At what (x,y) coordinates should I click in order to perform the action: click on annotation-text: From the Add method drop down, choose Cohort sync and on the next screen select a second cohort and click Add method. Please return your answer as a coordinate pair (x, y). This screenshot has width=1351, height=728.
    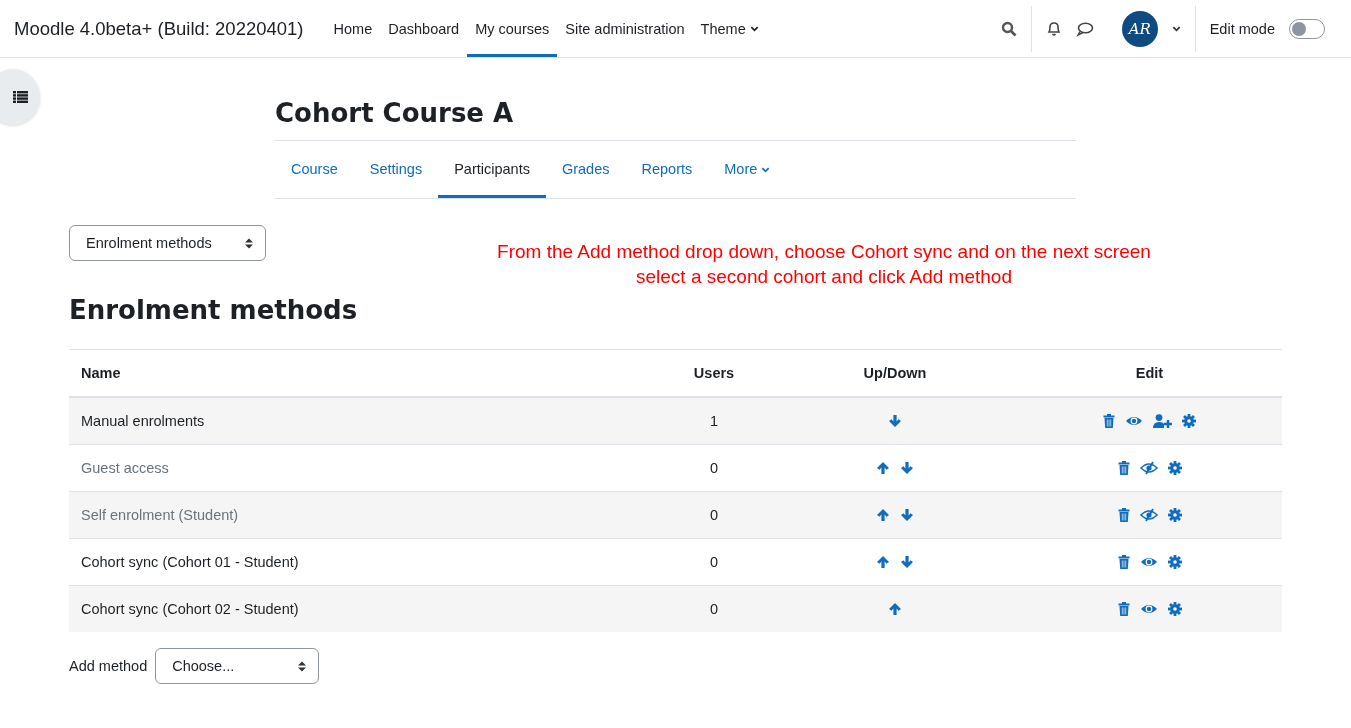
    Looking at the image, I should click on (824, 264).